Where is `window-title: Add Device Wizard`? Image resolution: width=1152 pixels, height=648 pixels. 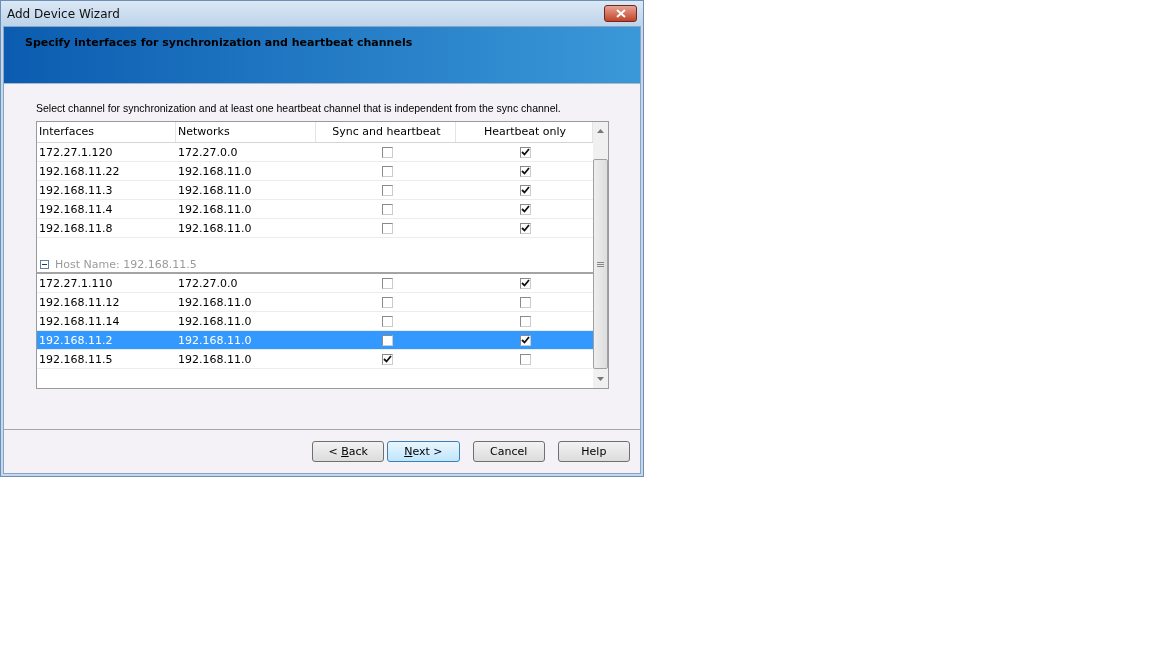 window-title: Add Device Wizard is located at coordinates (63, 13).